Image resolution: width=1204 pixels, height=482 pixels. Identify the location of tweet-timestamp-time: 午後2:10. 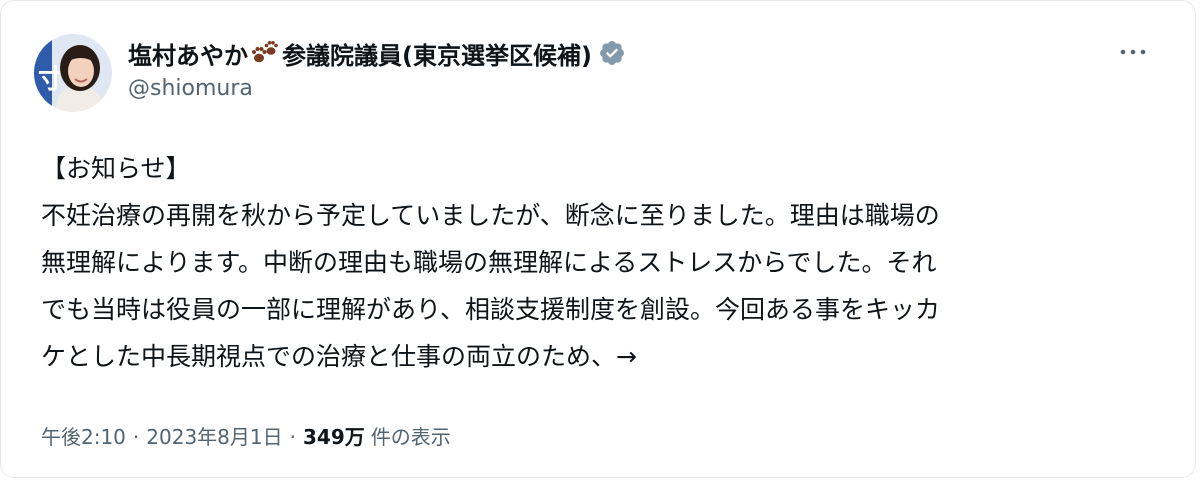
(83, 435).